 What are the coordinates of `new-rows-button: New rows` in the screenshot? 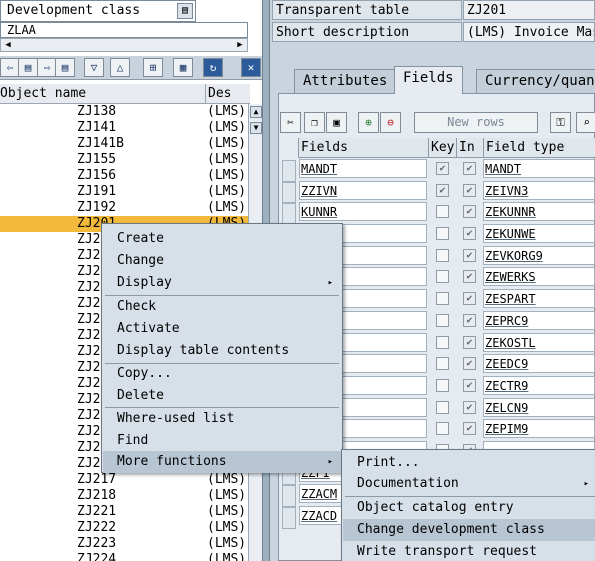 It's located at (476, 122).